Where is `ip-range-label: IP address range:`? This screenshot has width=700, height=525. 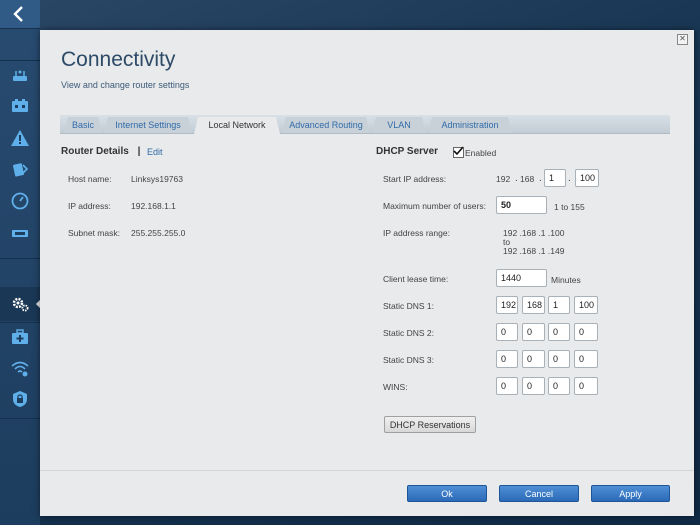 ip-range-label: IP address range: is located at coordinates (416, 233).